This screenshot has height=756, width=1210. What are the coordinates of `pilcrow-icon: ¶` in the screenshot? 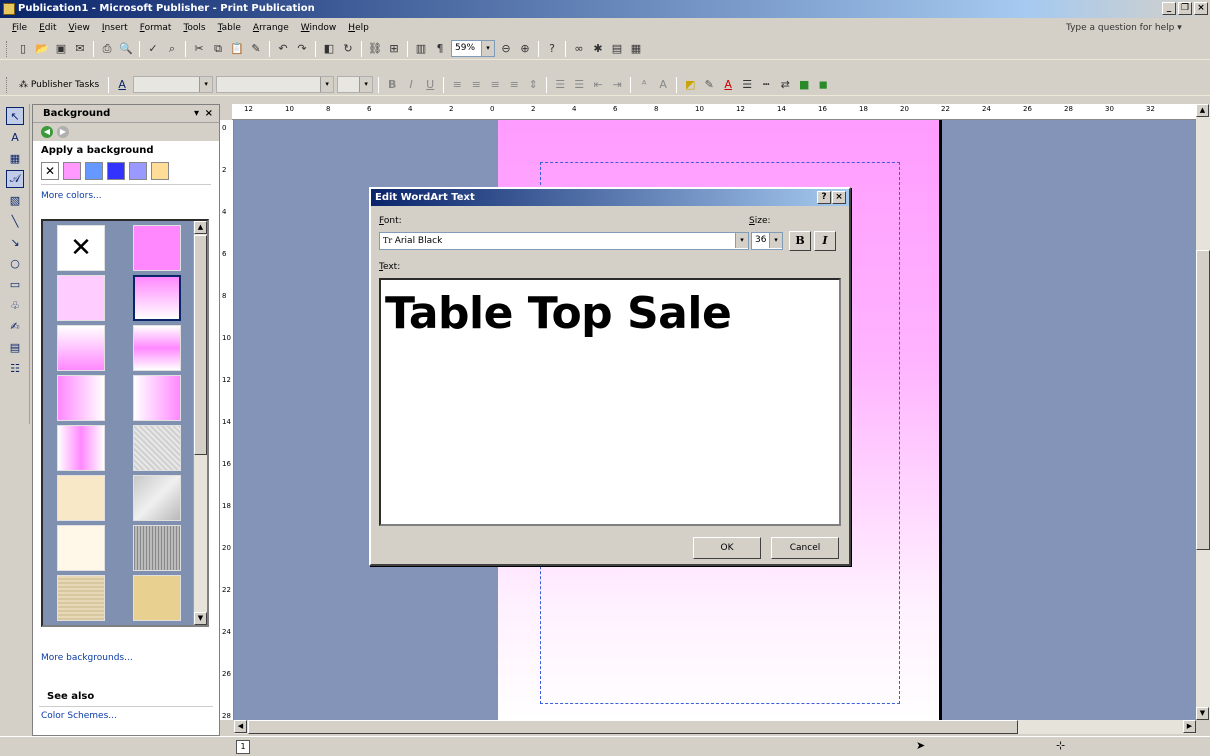 It's located at (440, 49).